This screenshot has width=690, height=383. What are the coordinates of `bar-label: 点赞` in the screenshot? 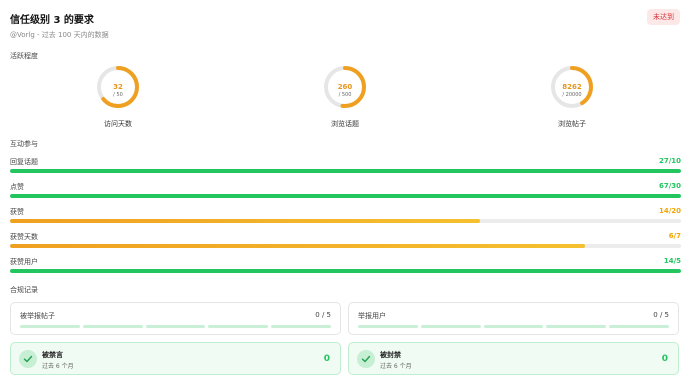 It's located at (17, 187).